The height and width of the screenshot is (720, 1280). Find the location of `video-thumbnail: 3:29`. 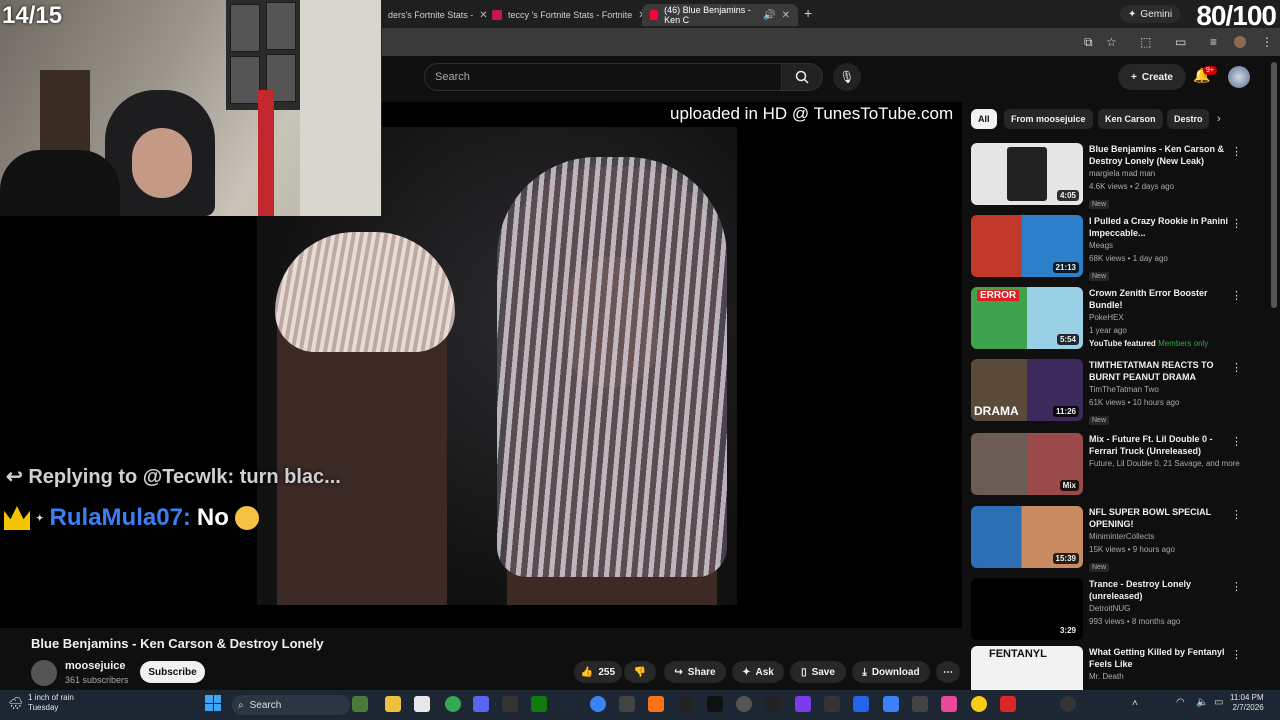

video-thumbnail: 3:29 is located at coordinates (1027, 609).